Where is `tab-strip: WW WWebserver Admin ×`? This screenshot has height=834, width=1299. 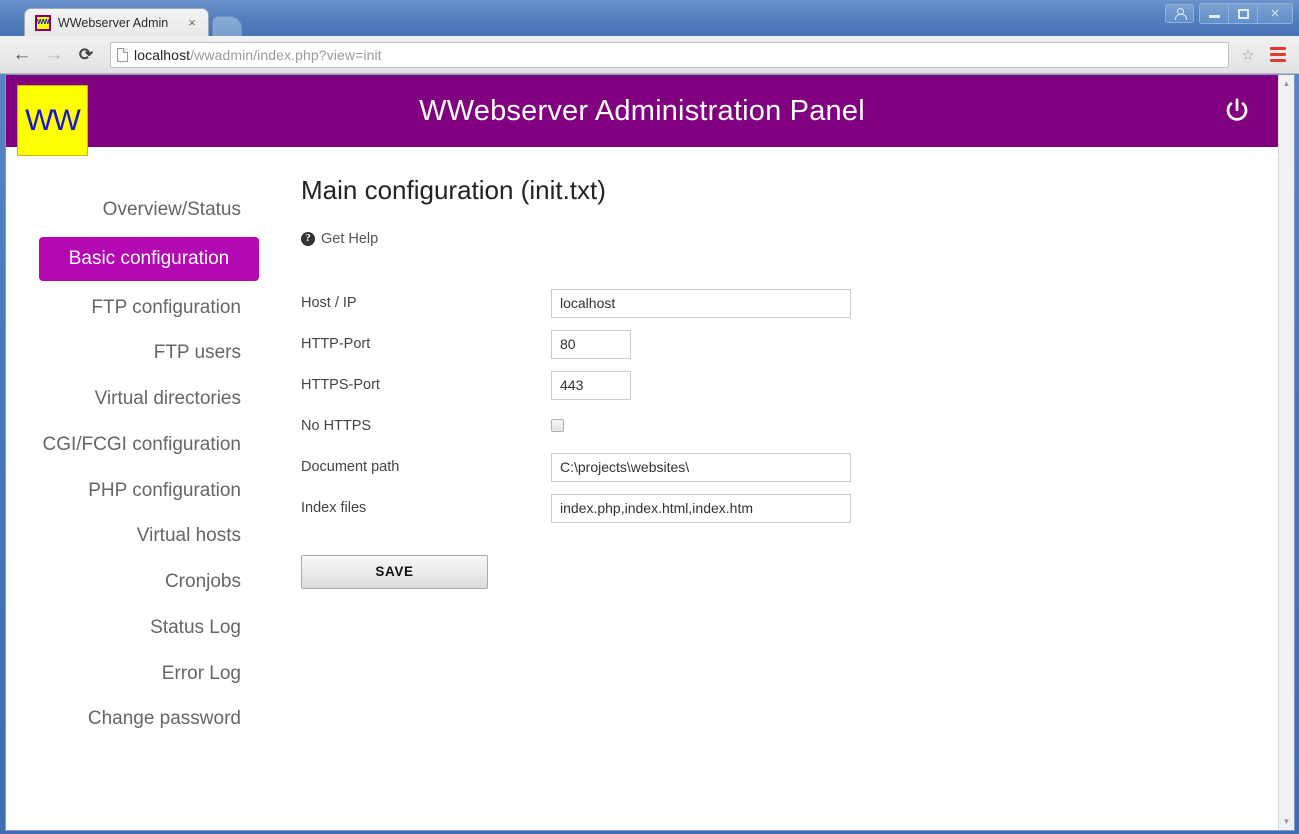
tab-strip: WW WWebserver Admin × is located at coordinates (133, 18).